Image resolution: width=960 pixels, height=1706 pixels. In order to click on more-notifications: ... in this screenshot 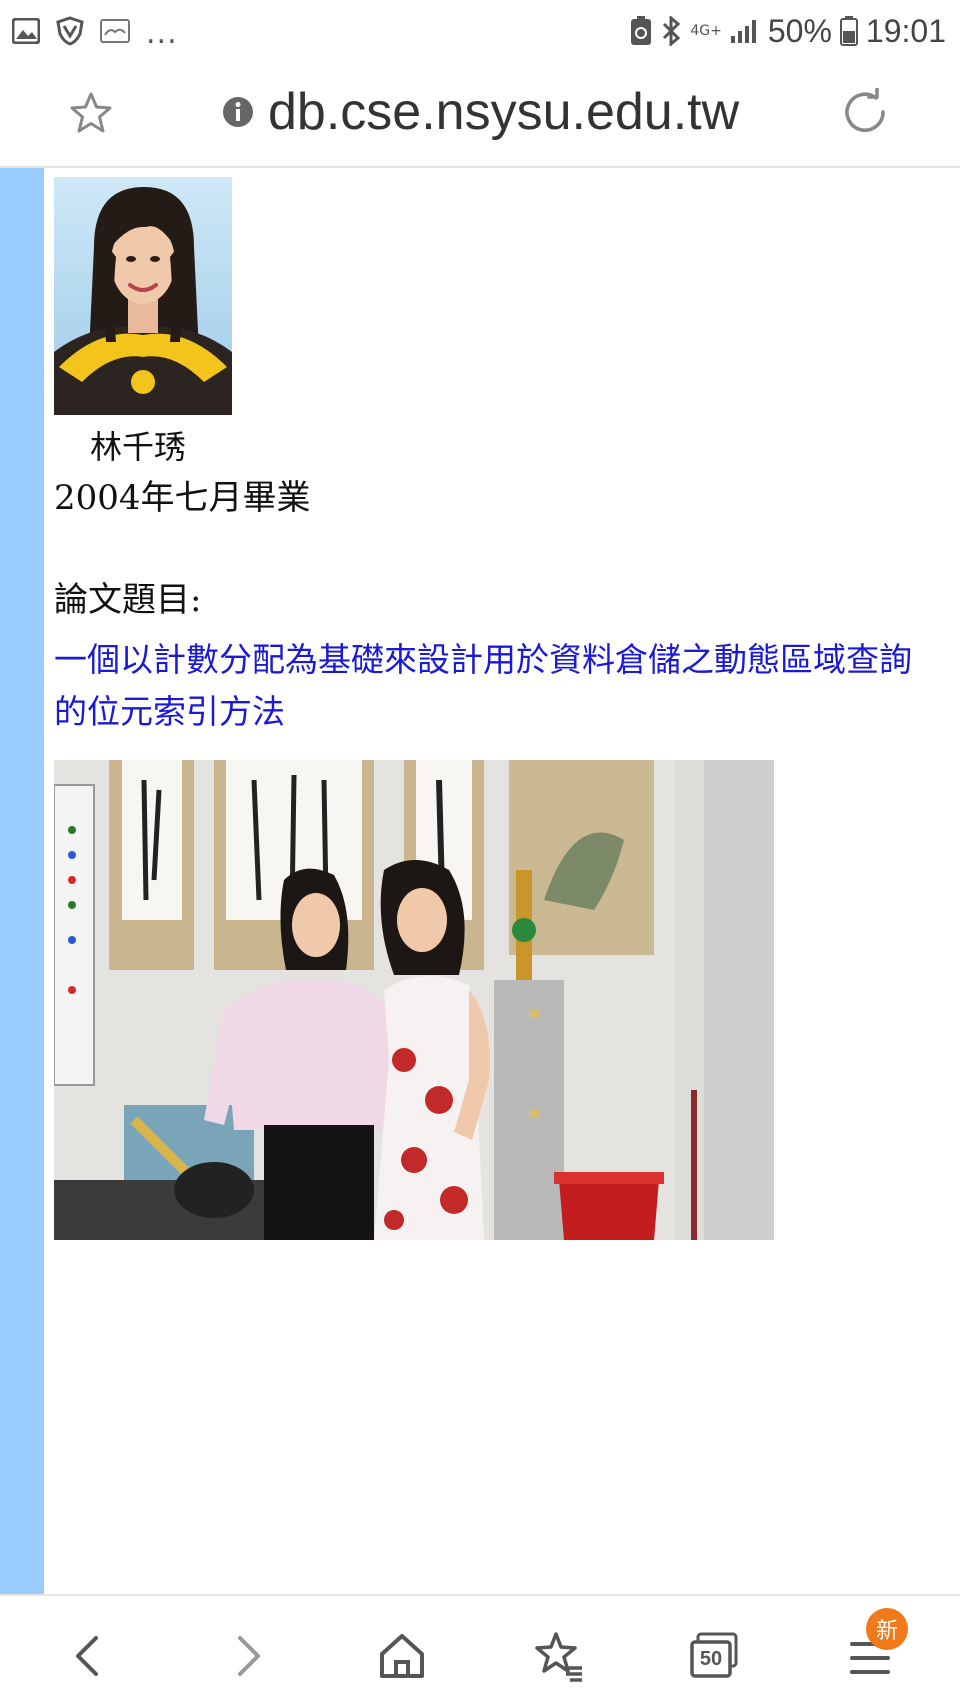, I will do `click(162, 33)`.